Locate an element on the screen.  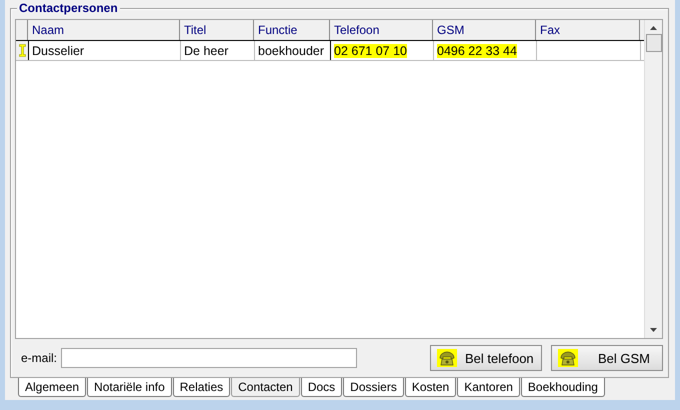
table-cell: 02 671 07 10 is located at coordinates (370, 51).